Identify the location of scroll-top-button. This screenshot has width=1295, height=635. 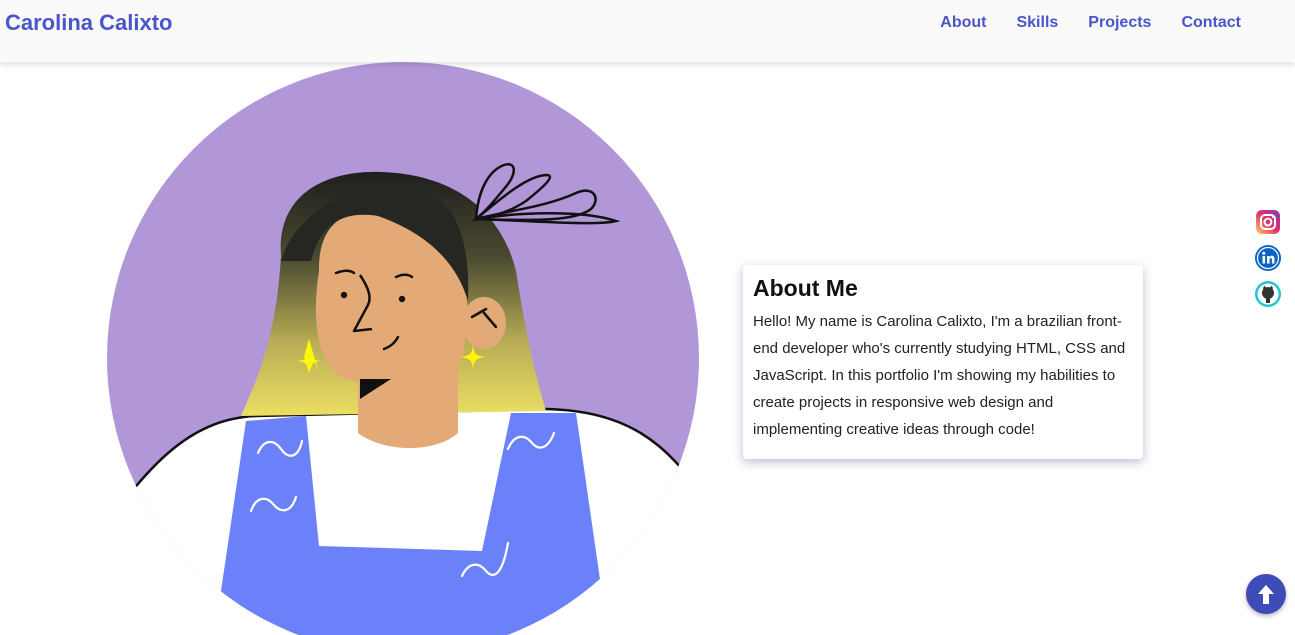
(1266, 594).